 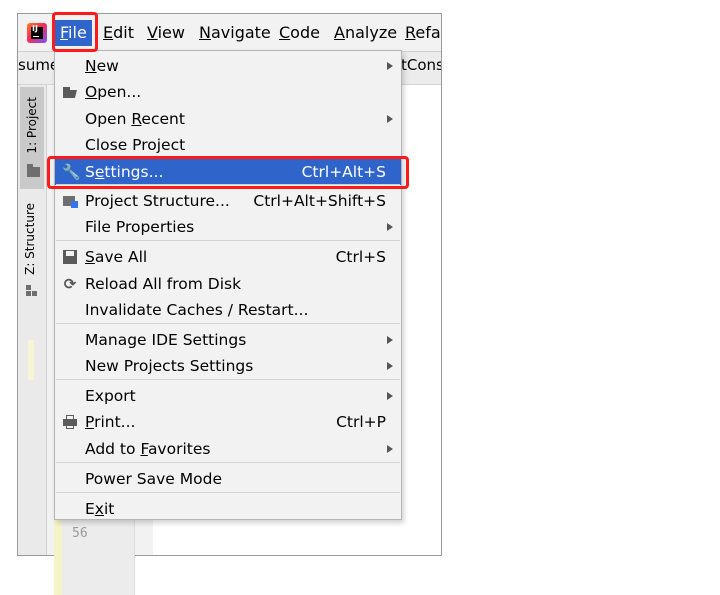 I want to click on save-icon, so click(x=70, y=257).